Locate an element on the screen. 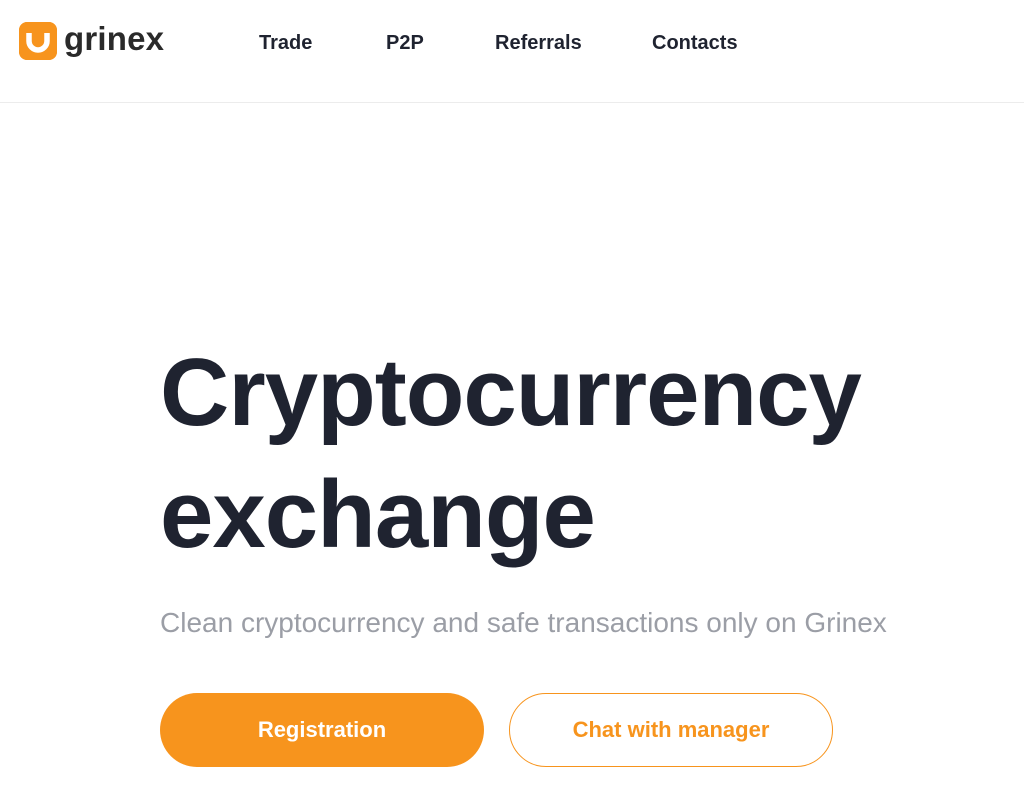 The image size is (1024, 790). nav-p2p: P2P is located at coordinates (405, 43).